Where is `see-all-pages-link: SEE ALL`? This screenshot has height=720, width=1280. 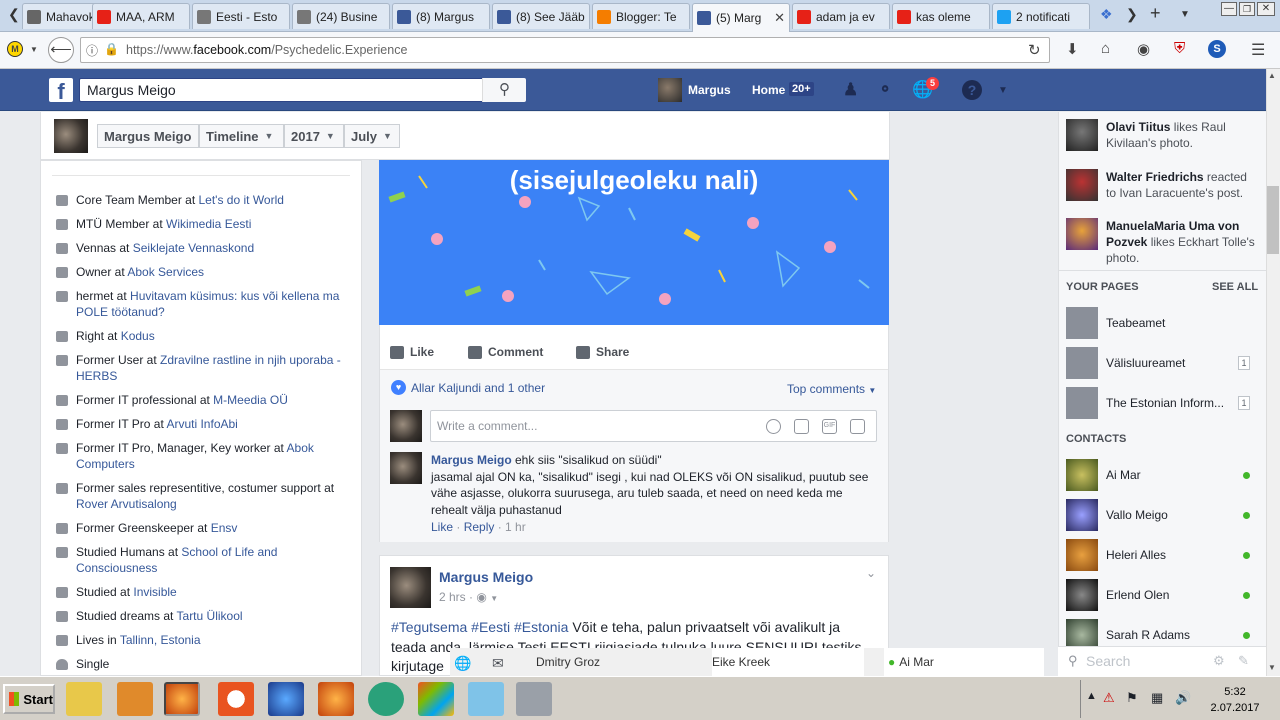 see-all-pages-link: SEE ALL is located at coordinates (1235, 287).